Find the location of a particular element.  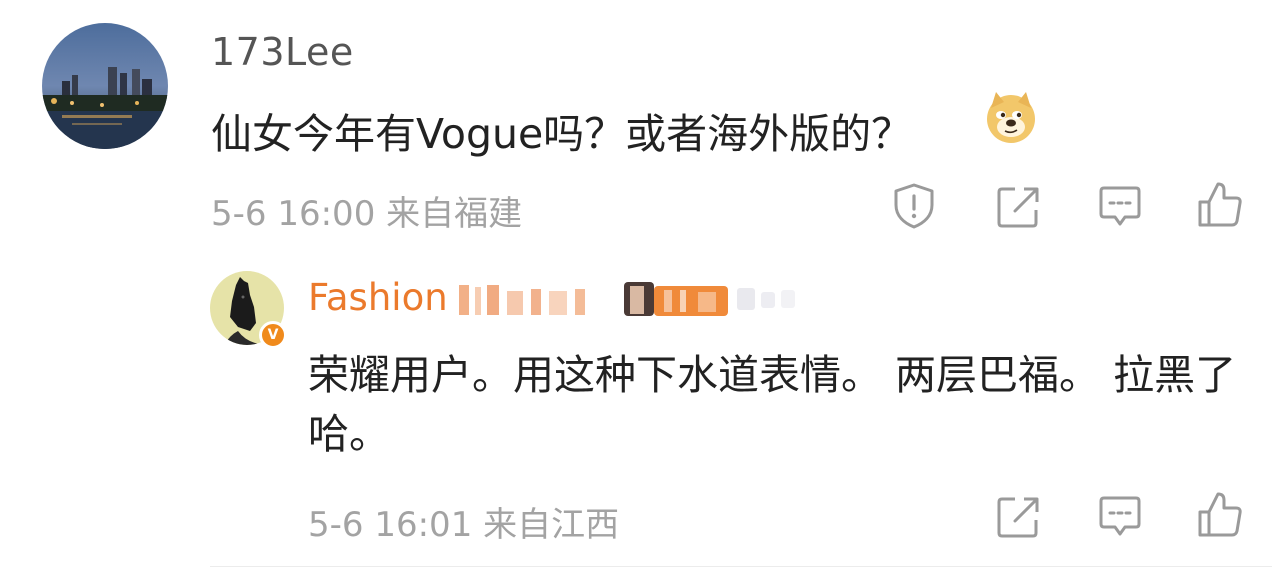

comment-meta: 5-6 16:00 来自福建 is located at coordinates (366, 210).